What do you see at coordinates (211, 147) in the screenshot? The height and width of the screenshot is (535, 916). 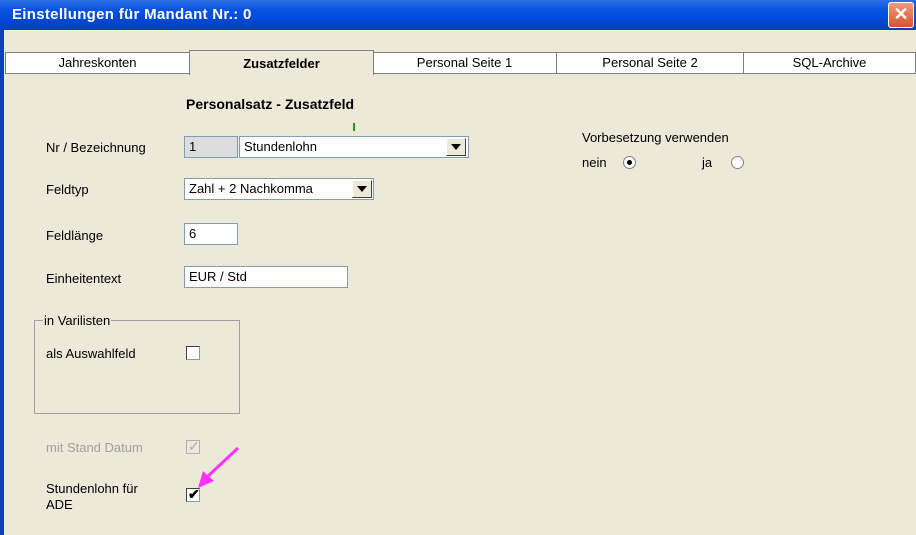 I see `nr-field: 1` at bounding box center [211, 147].